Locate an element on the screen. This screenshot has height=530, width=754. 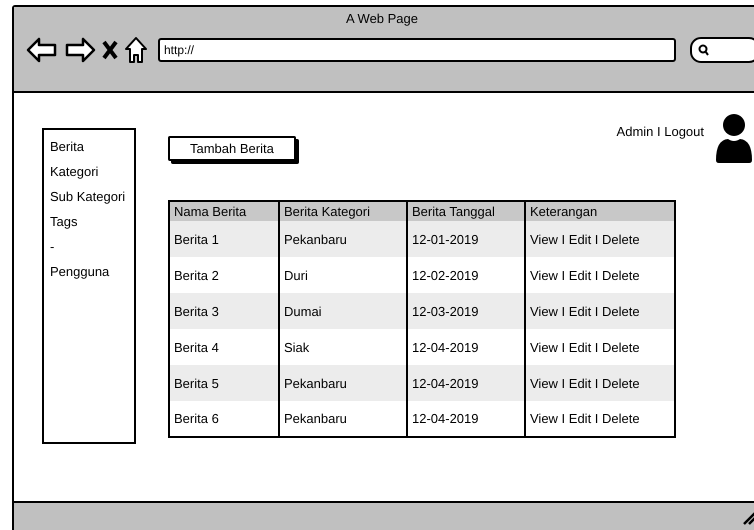
sidebar-item: - is located at coordinates (89, 246).